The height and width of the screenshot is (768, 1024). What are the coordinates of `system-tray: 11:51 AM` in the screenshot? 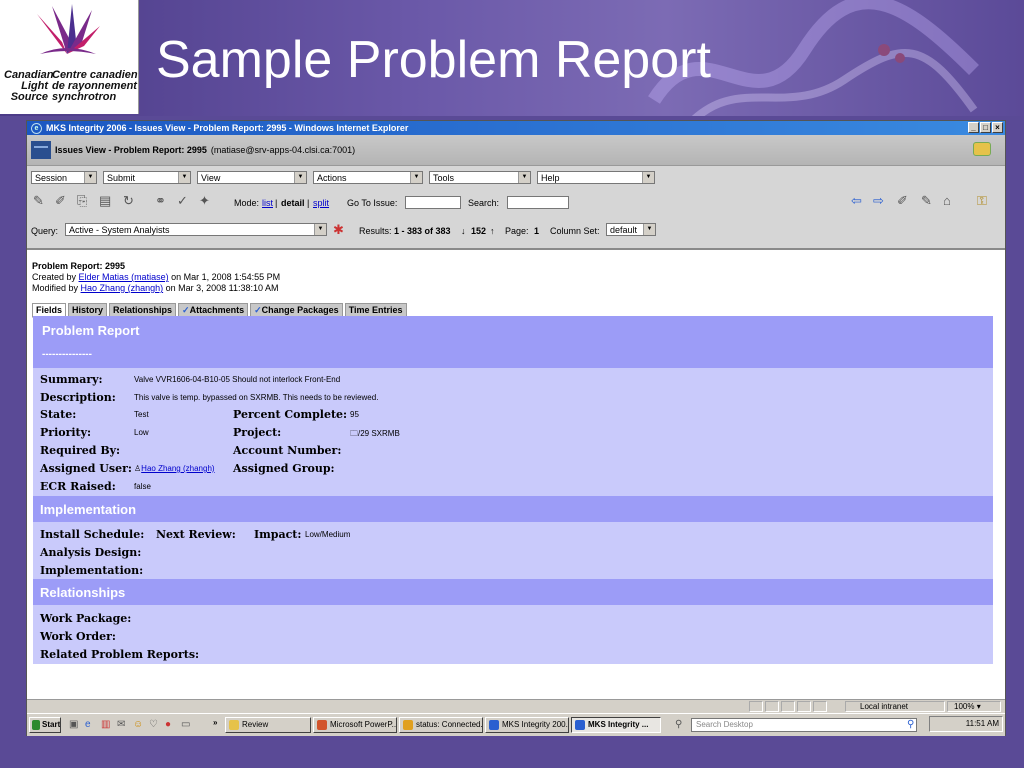 It's located at (966, 724).